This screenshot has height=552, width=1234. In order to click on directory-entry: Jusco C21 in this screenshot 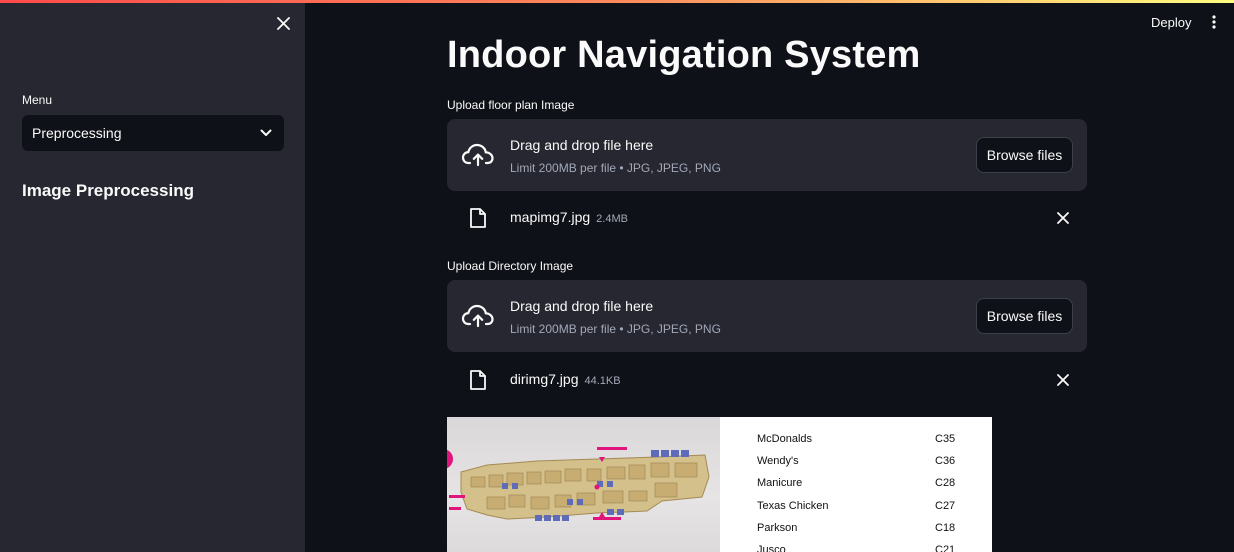, I will do `click(856, 547)`.